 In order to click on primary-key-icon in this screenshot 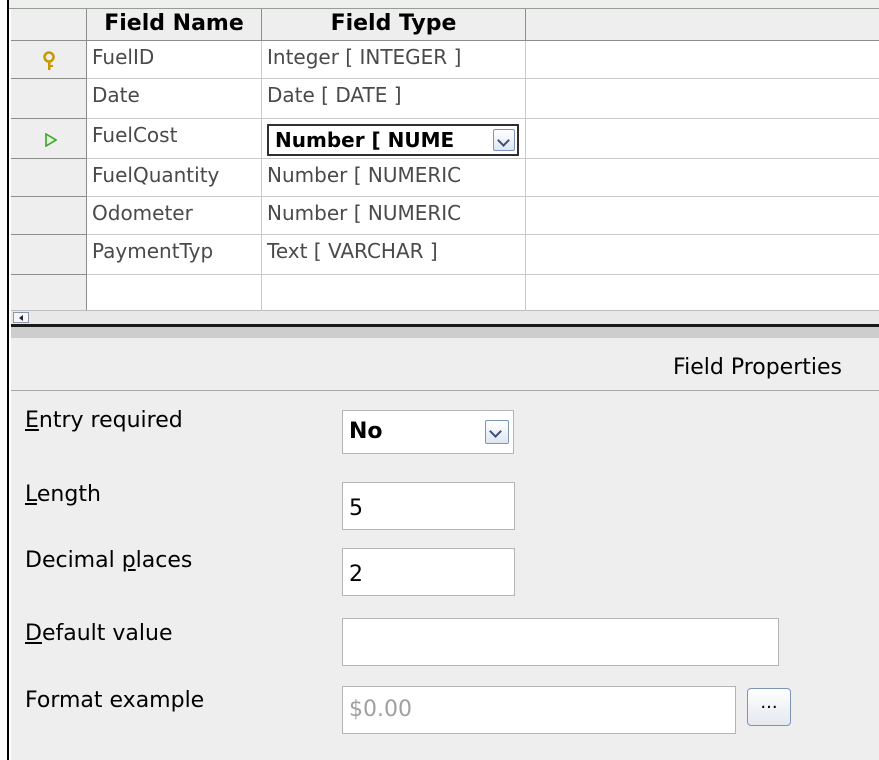, I will do `click(49, 60)`.